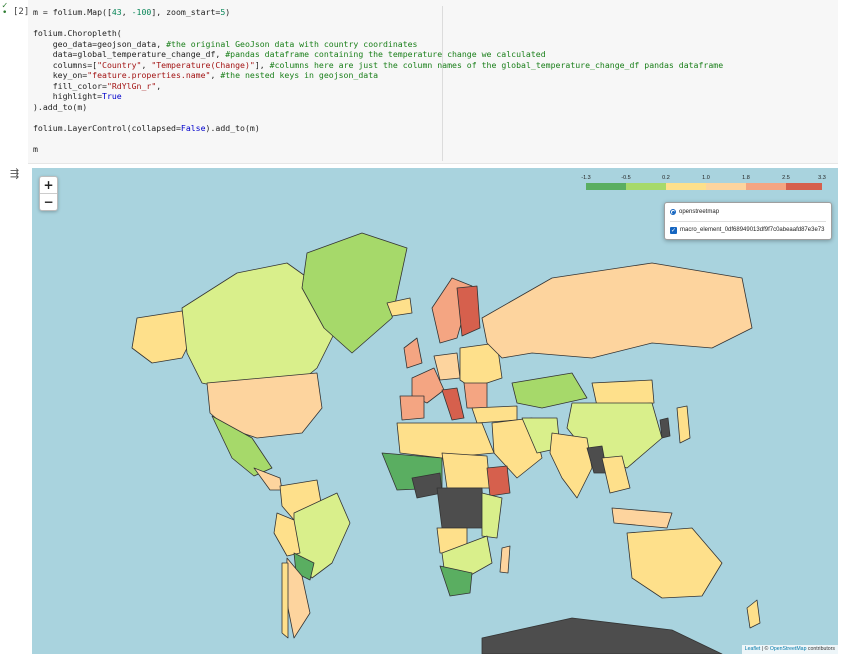 This screenshot has height=662, width=842. I want to click on country-india, so click(571, 465).